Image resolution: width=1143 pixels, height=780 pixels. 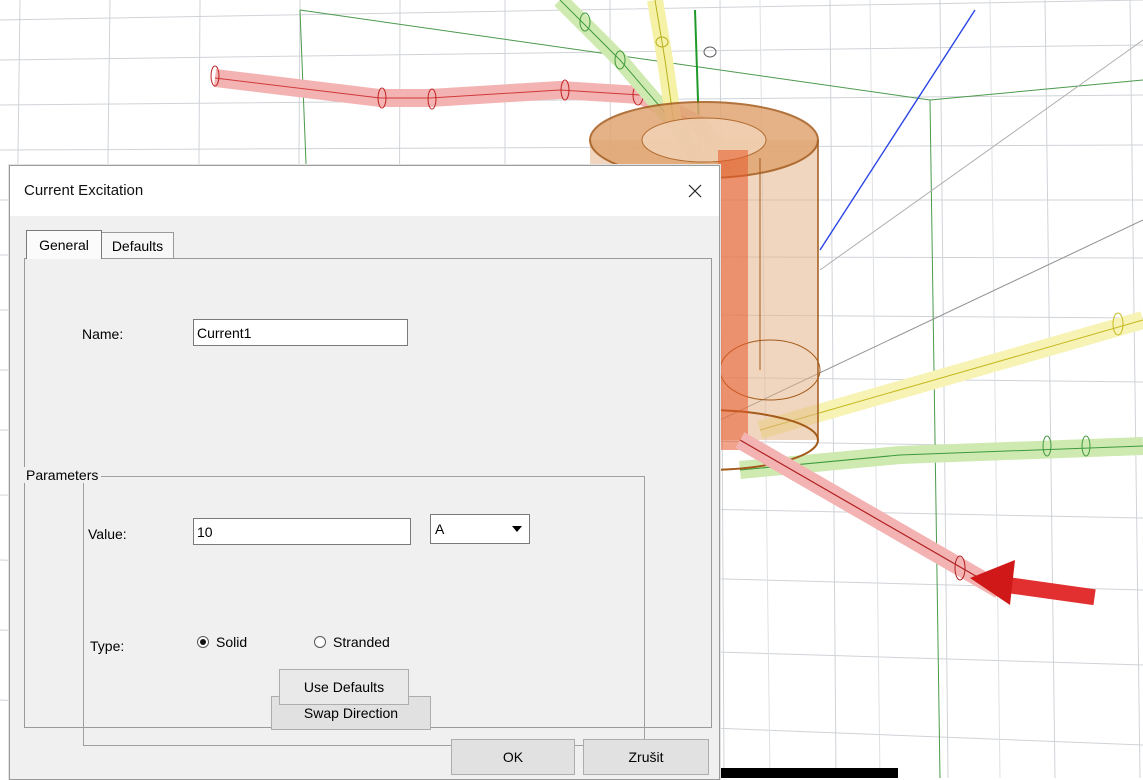 I want to click on tab-general: General, so click(x=64, y=244).